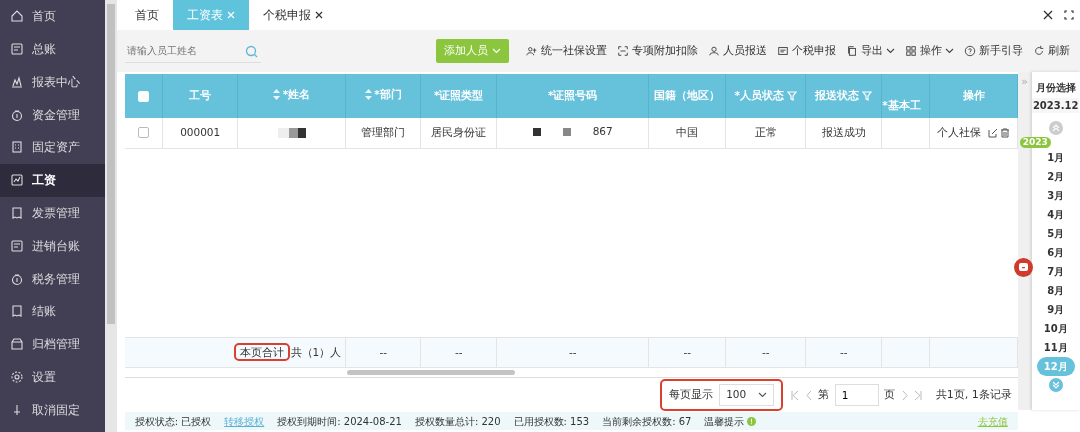 The image size is (1080, 432). What do you see at coordinates (687, 96) in the screenshot?
I see `column-header: 国籍（地区）` at bounding box center [687, 96].